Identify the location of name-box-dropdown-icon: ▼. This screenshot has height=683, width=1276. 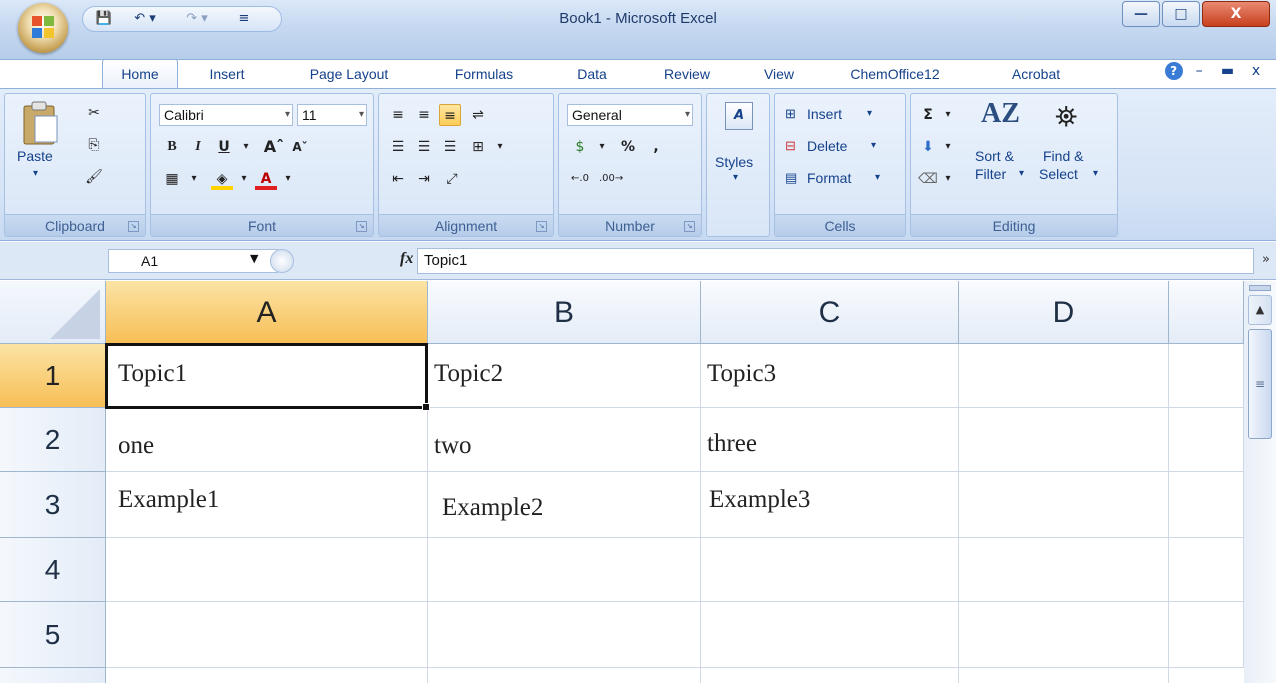
(254, 258).